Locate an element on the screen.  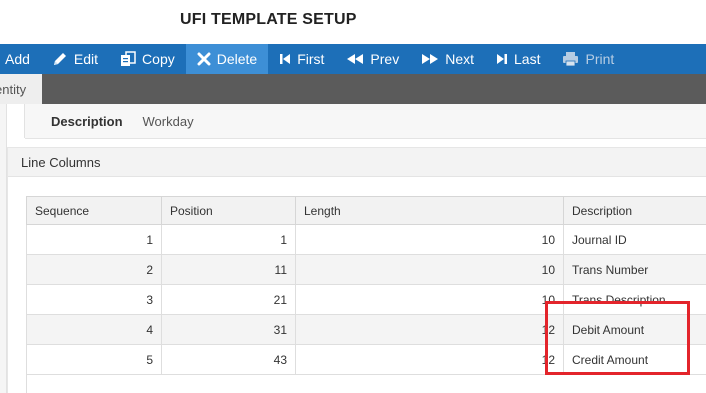
table-row: 5 43 12 Credit Amount is located at coordinates (366, 359).